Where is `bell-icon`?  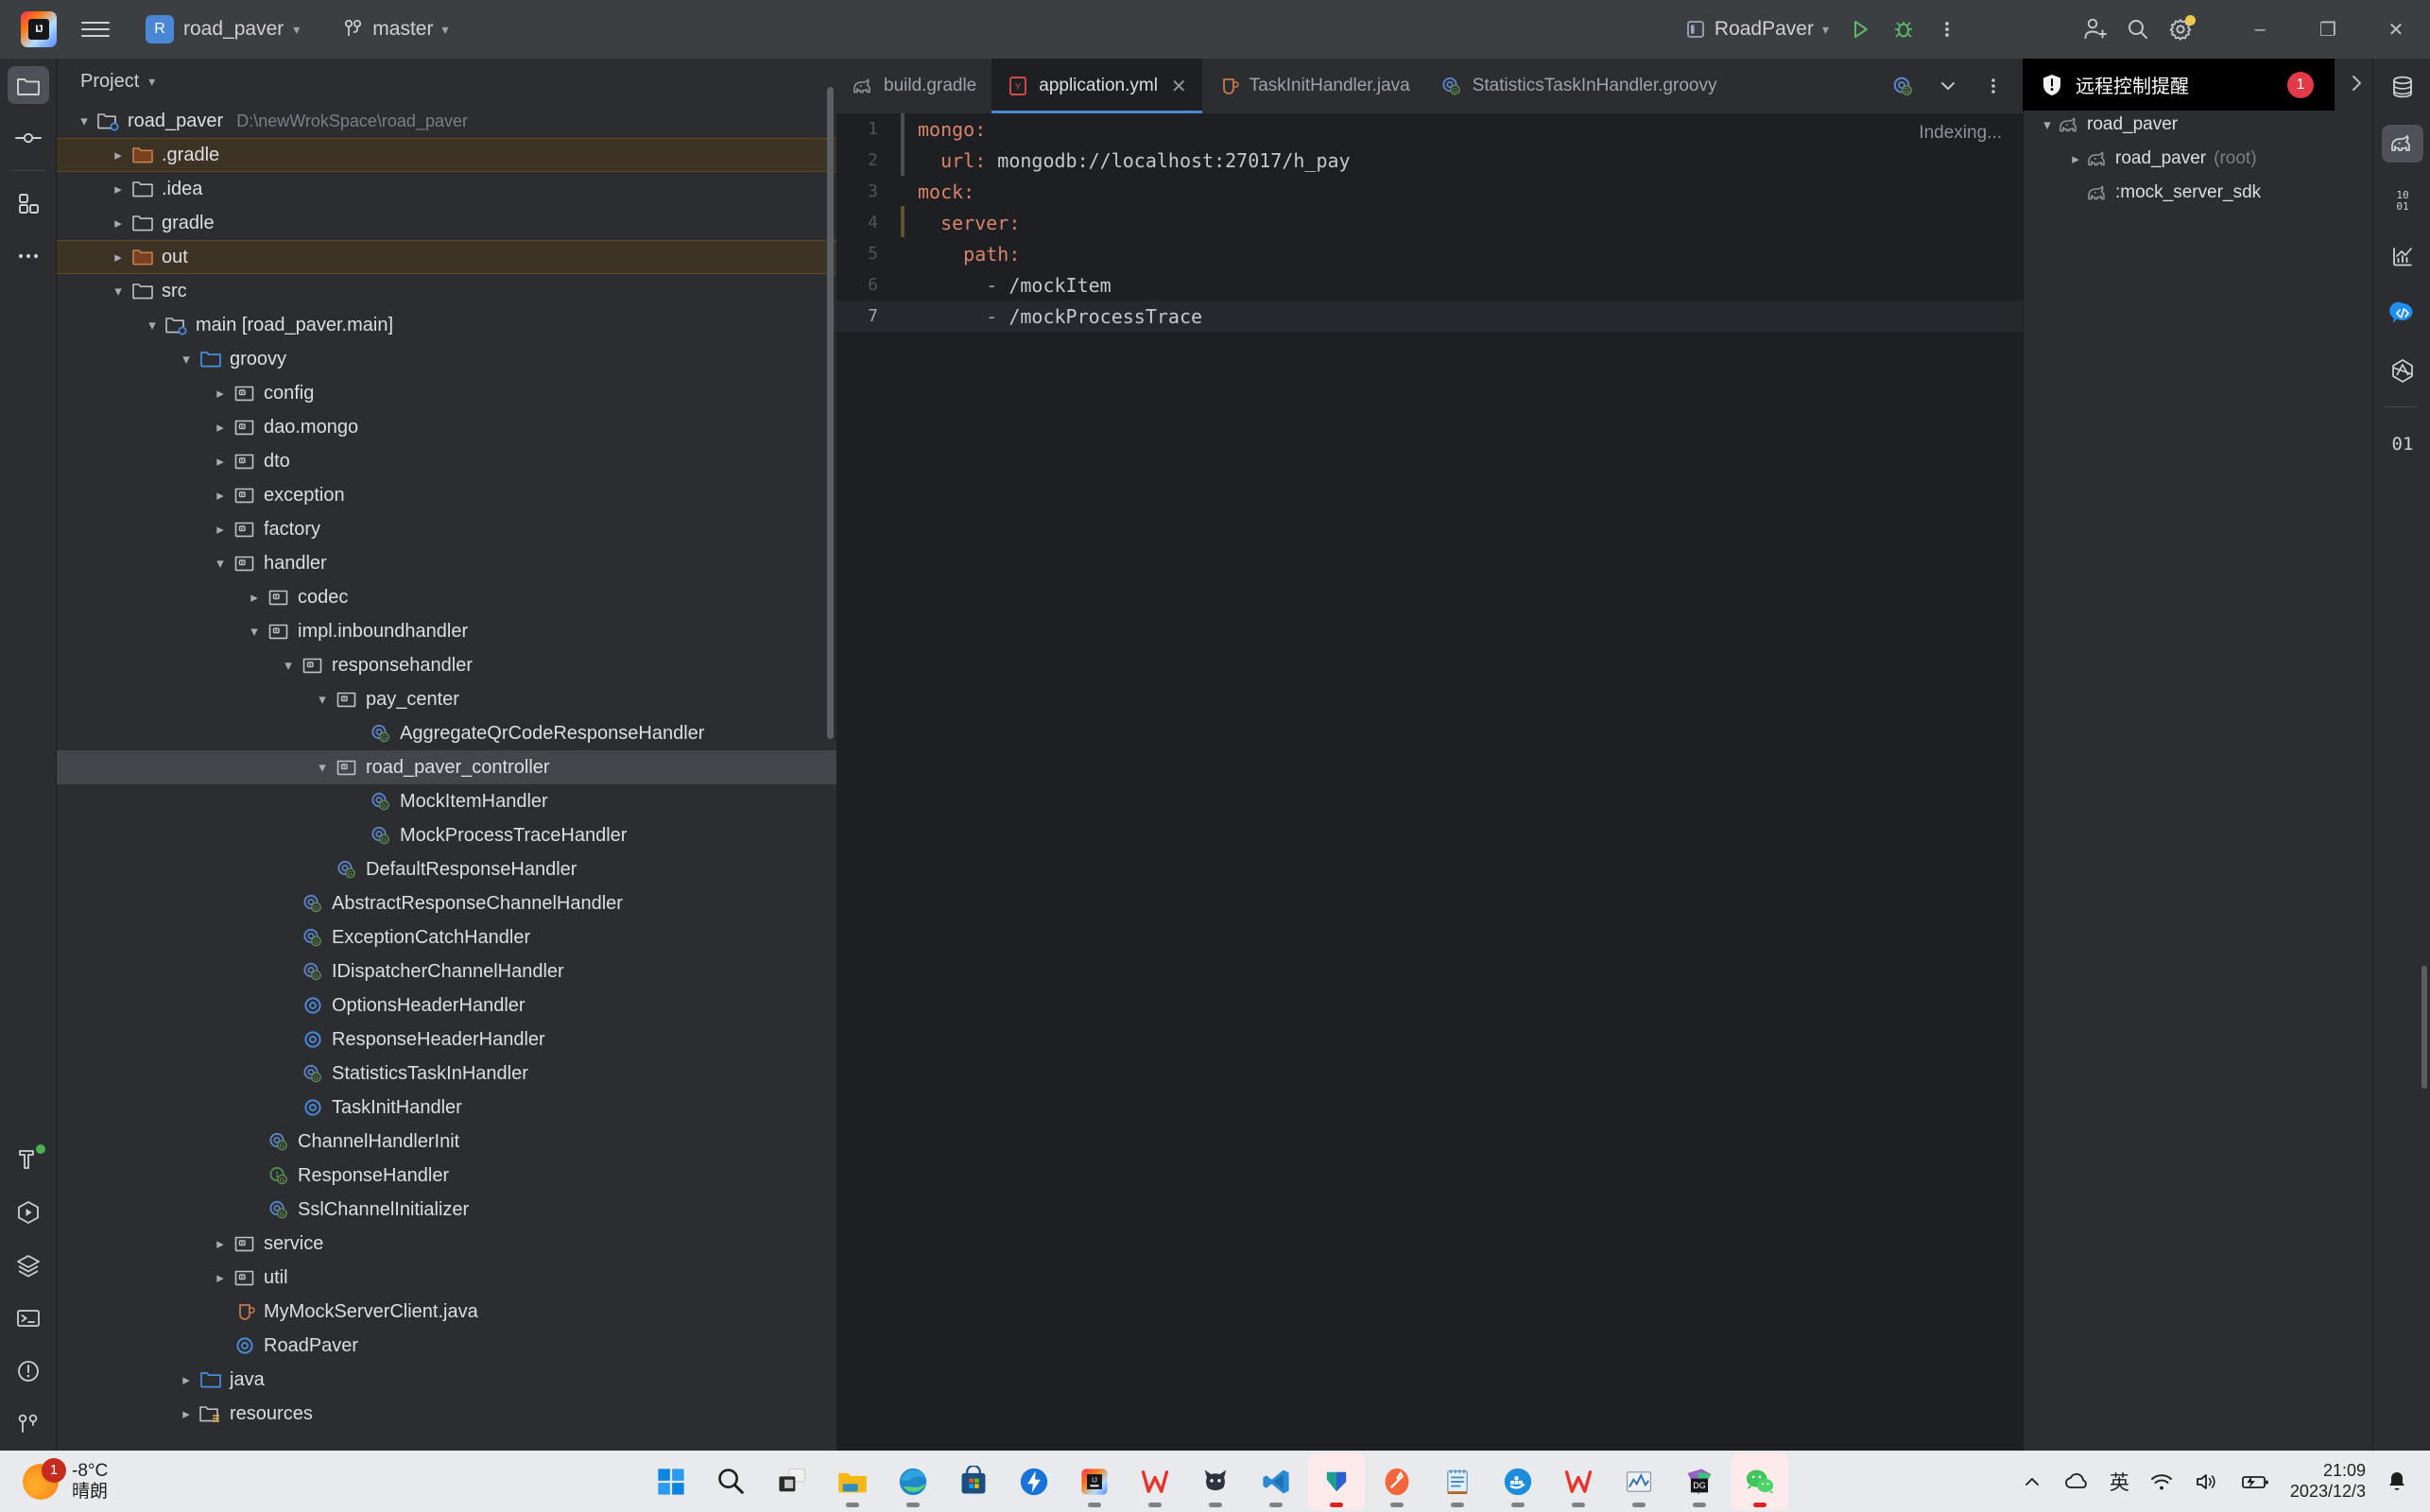 bell-icon is located at coordinates (2397, 1481).